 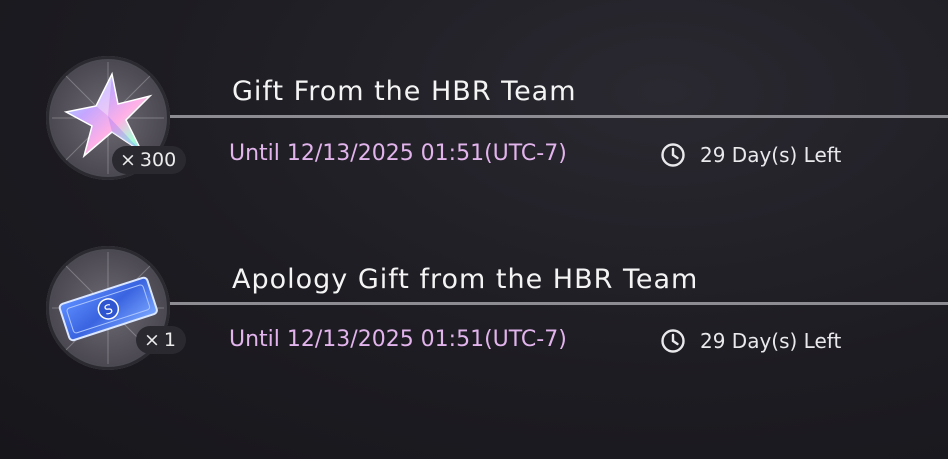 What do you see at coordinates (170, 340) in the screenshot?
I see `quantity-value: 1` at bounding box center [170, 340].